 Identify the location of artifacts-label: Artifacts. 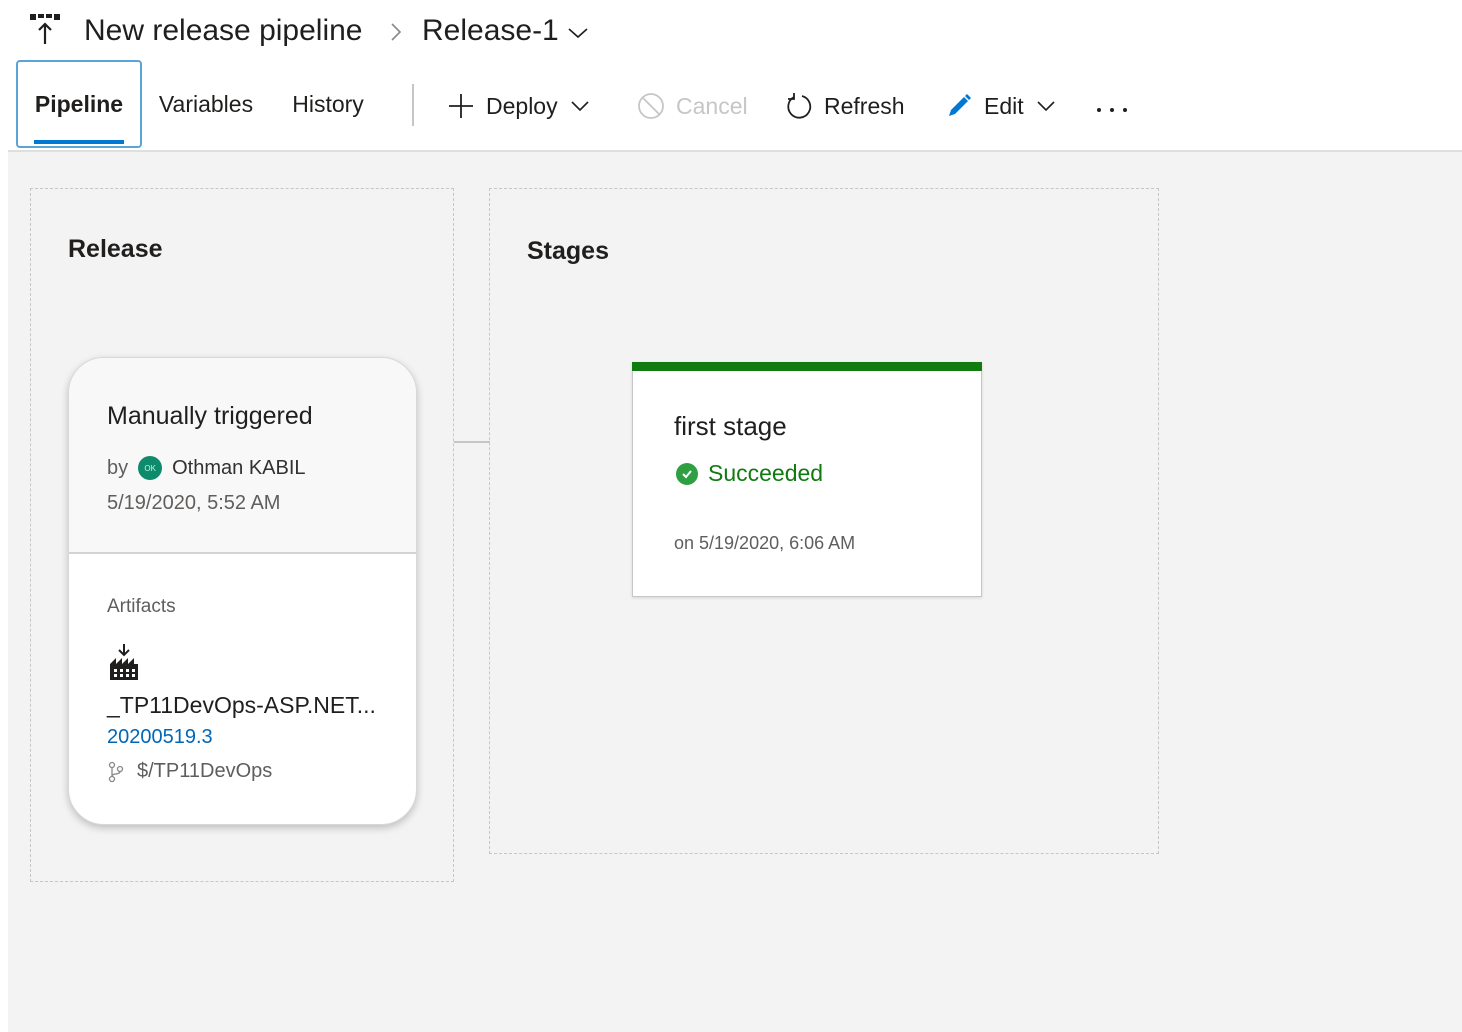
(141, 606).